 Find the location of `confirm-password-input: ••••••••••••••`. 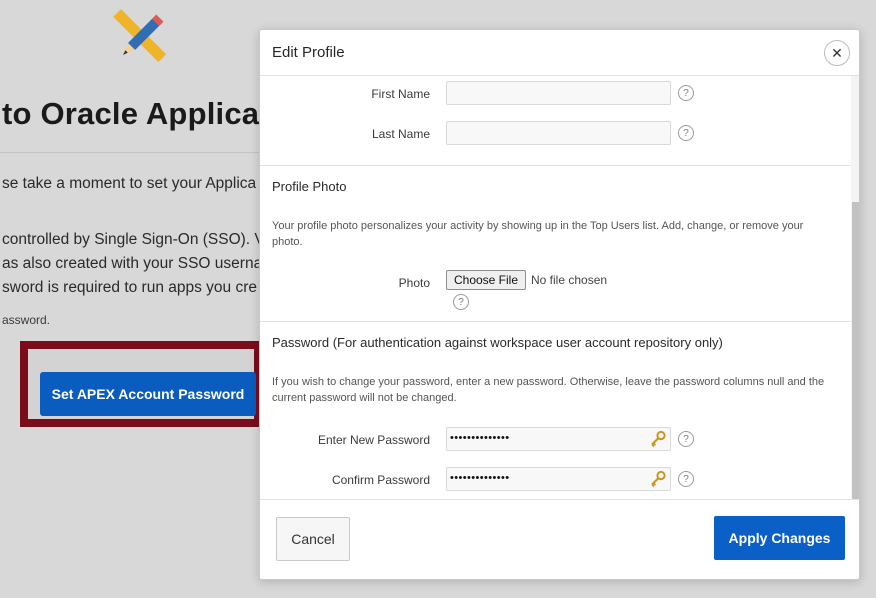

confirm-password-input: •••••••••••••• is located at coordinates (558, 479).